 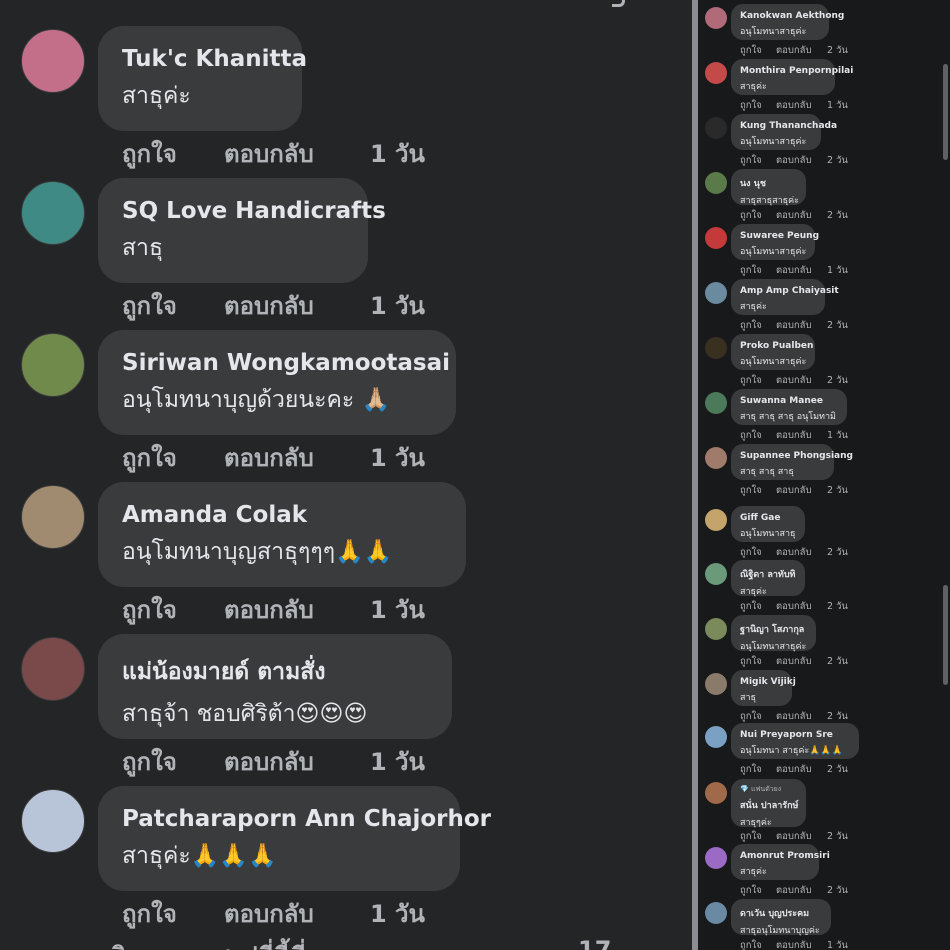 What do you see at coordinates (769, 805) in the screenshot?
I see `comment-author: สนั่น ปาลารักษ์` at bounding box center [769, 805].